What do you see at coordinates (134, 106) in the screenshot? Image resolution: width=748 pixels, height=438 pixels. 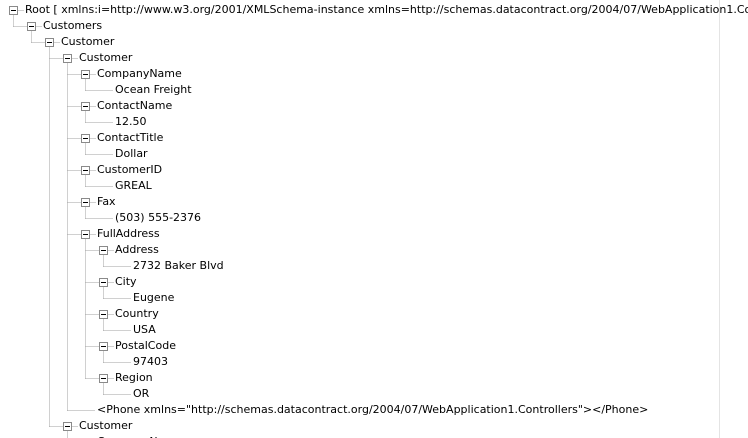 I see `tree-node-contactname: ContactName` at bounding box center [134, 106].